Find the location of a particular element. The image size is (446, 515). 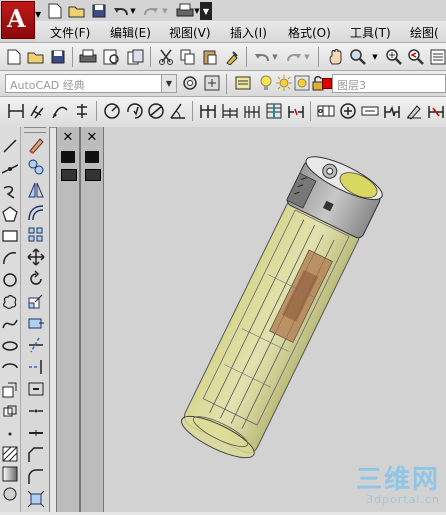

offset-icon is located at coordinates (36, 213).